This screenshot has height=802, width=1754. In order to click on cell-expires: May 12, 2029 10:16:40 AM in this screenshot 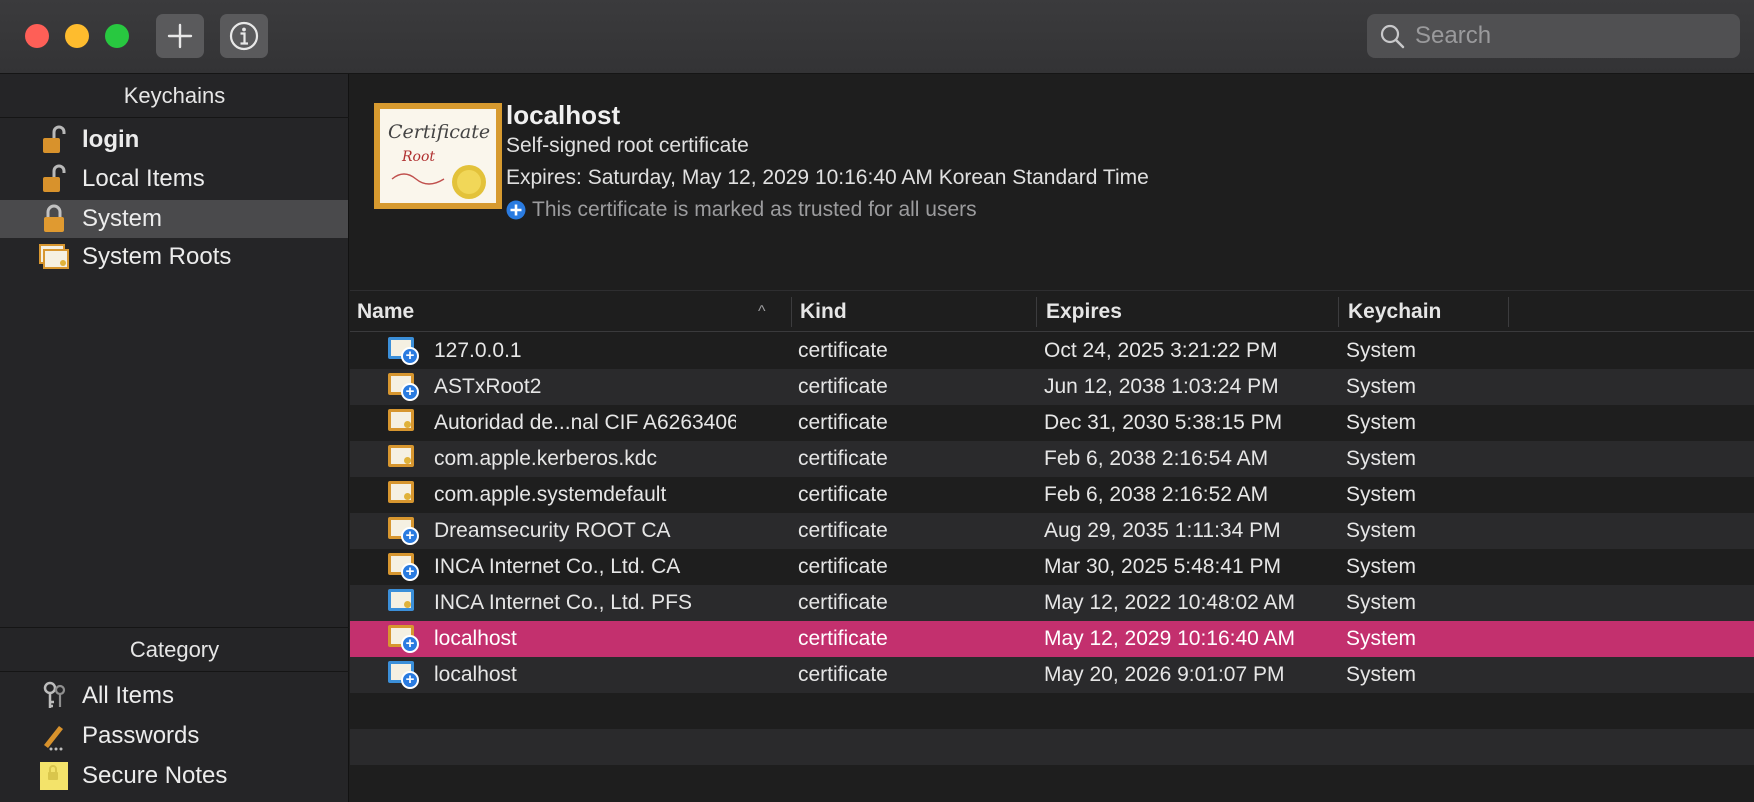, I will do `click(1170, 638)`.